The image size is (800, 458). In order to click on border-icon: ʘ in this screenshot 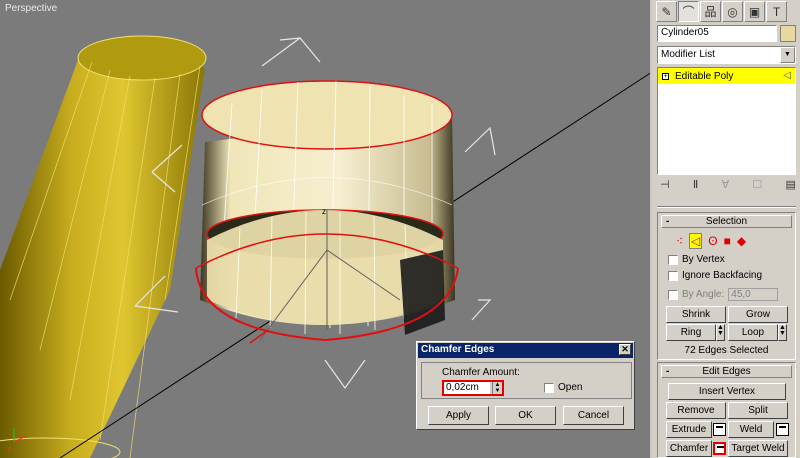, I will do `click(712, 241)`.